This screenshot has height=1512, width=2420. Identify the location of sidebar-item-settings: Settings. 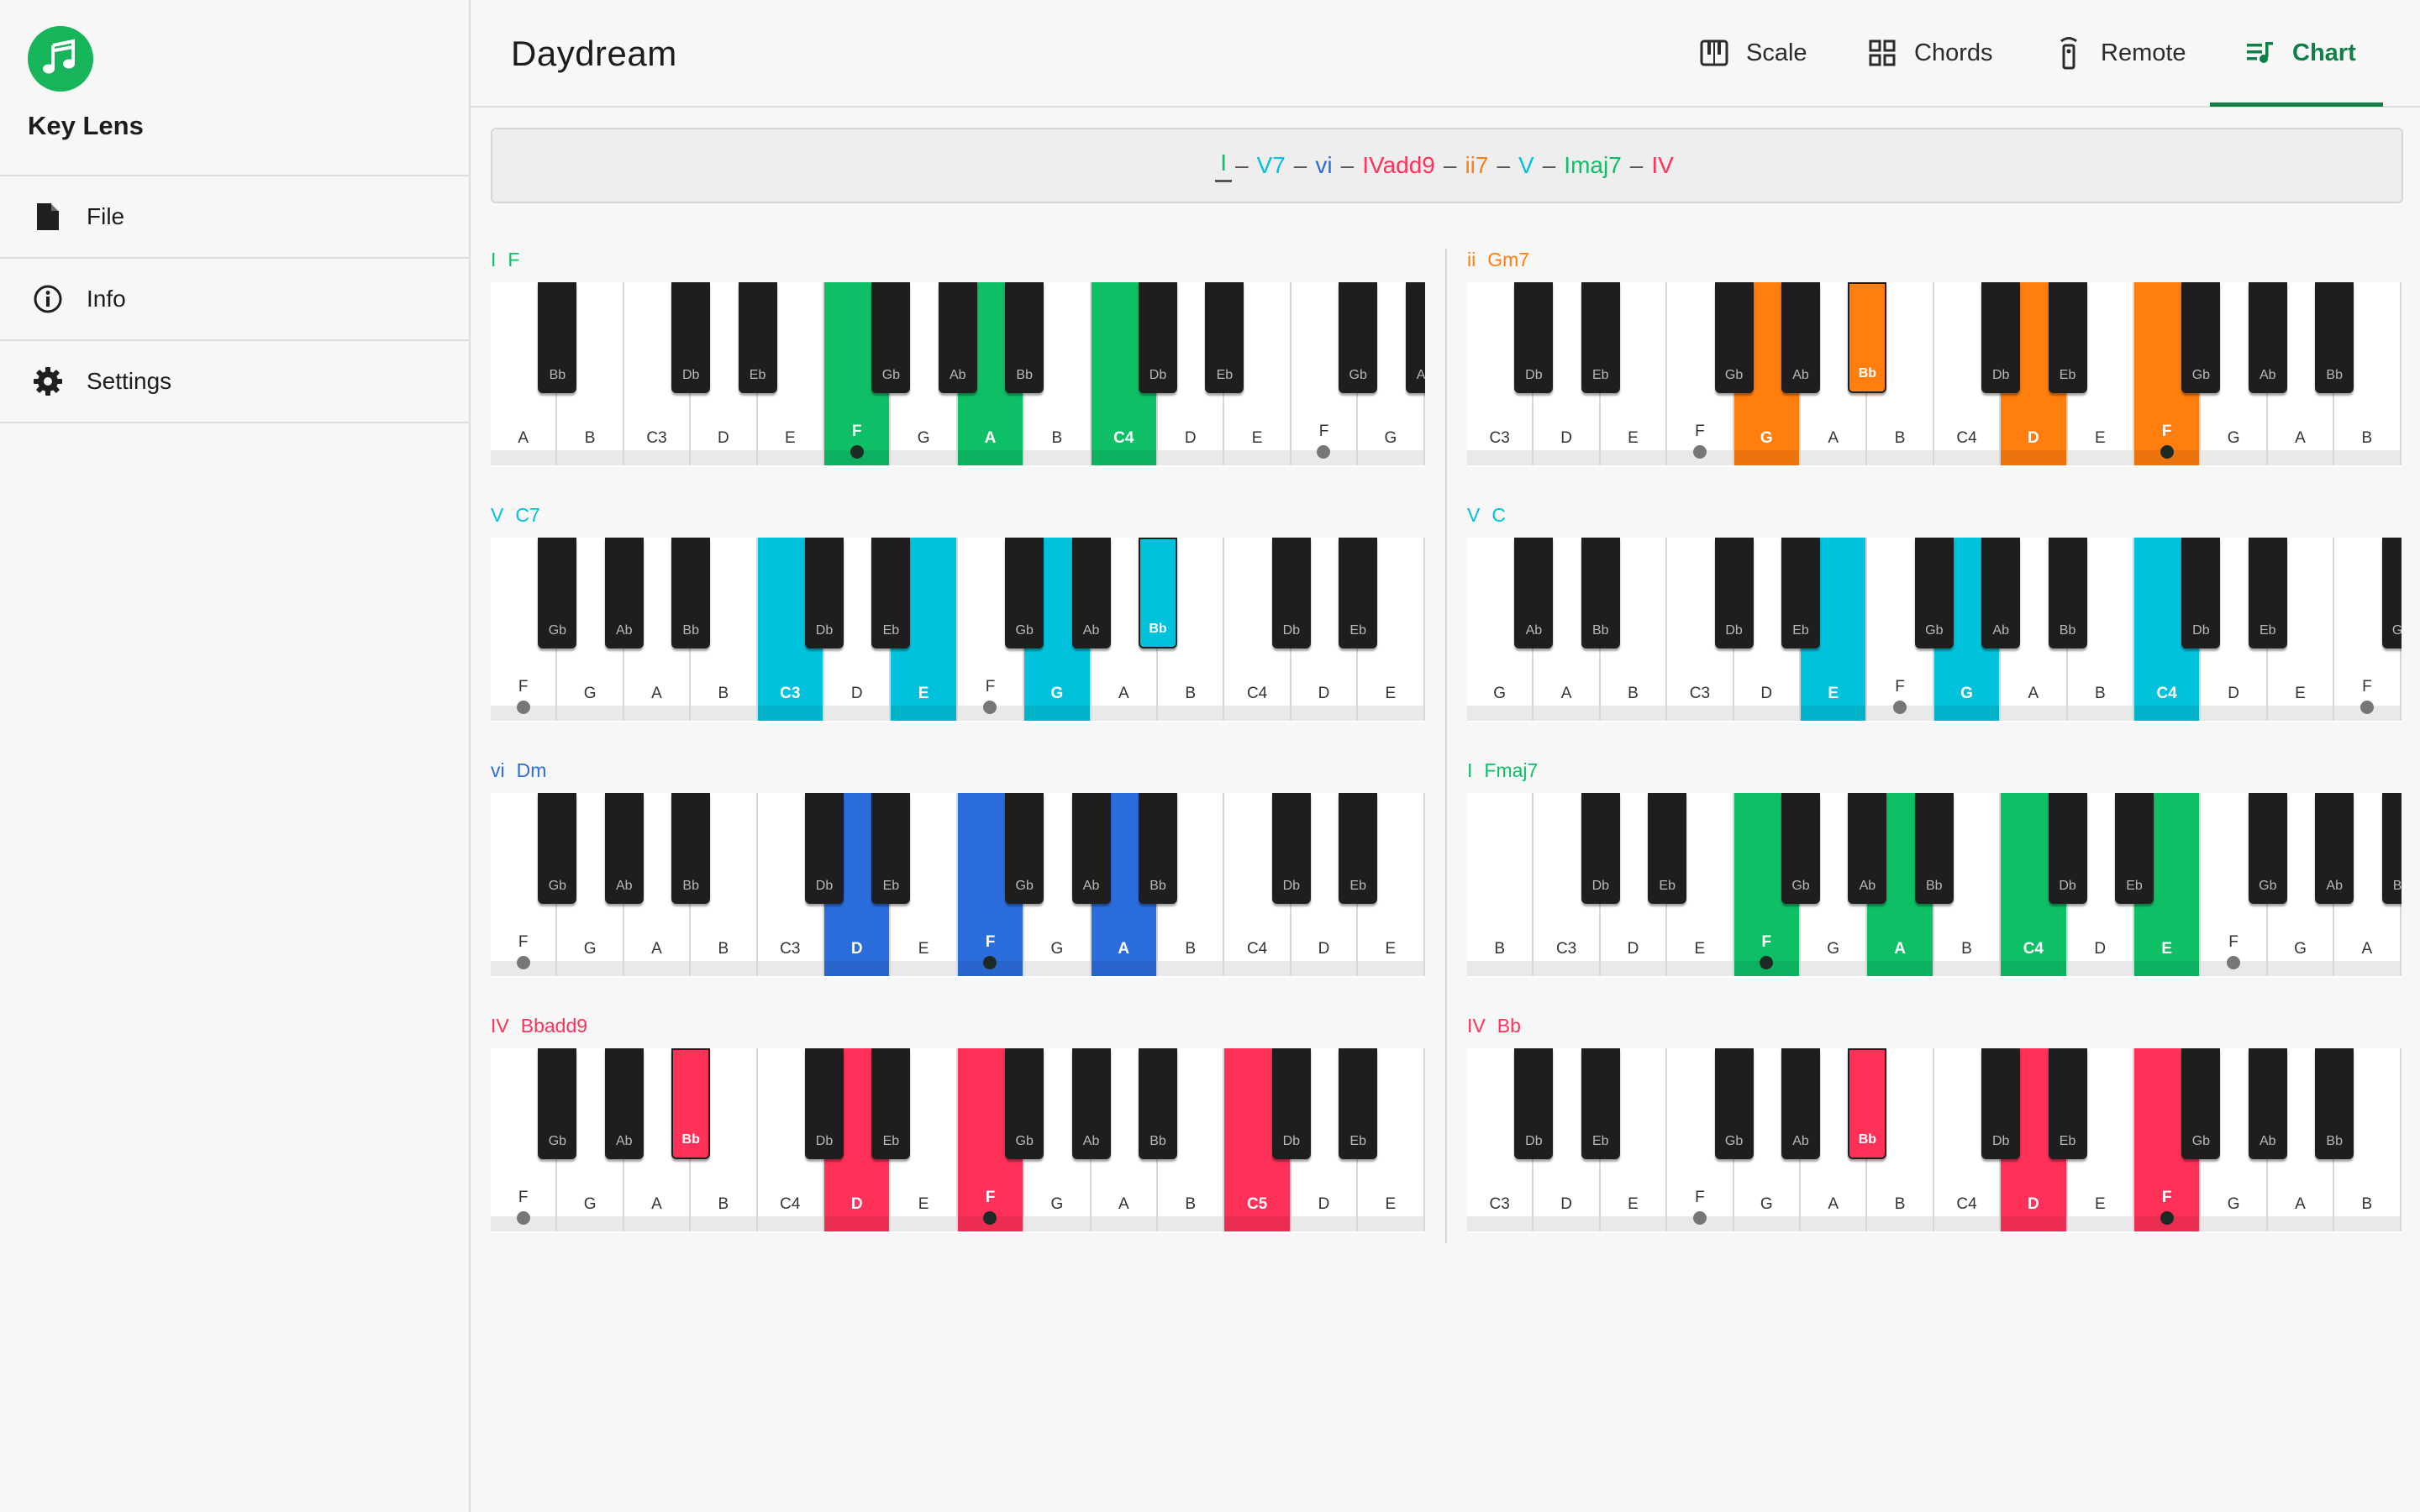
(234, 382).